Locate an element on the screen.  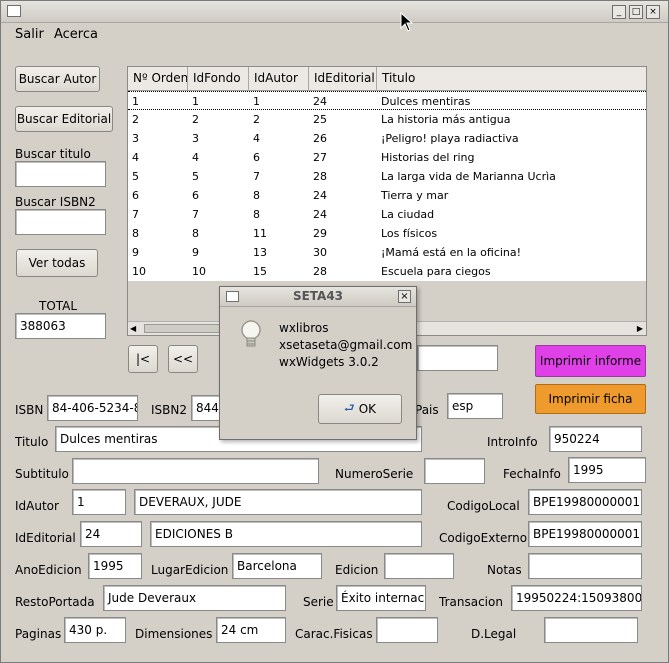
isbn-input: 84-406-5234-8 is located at coordinates (92, 408).